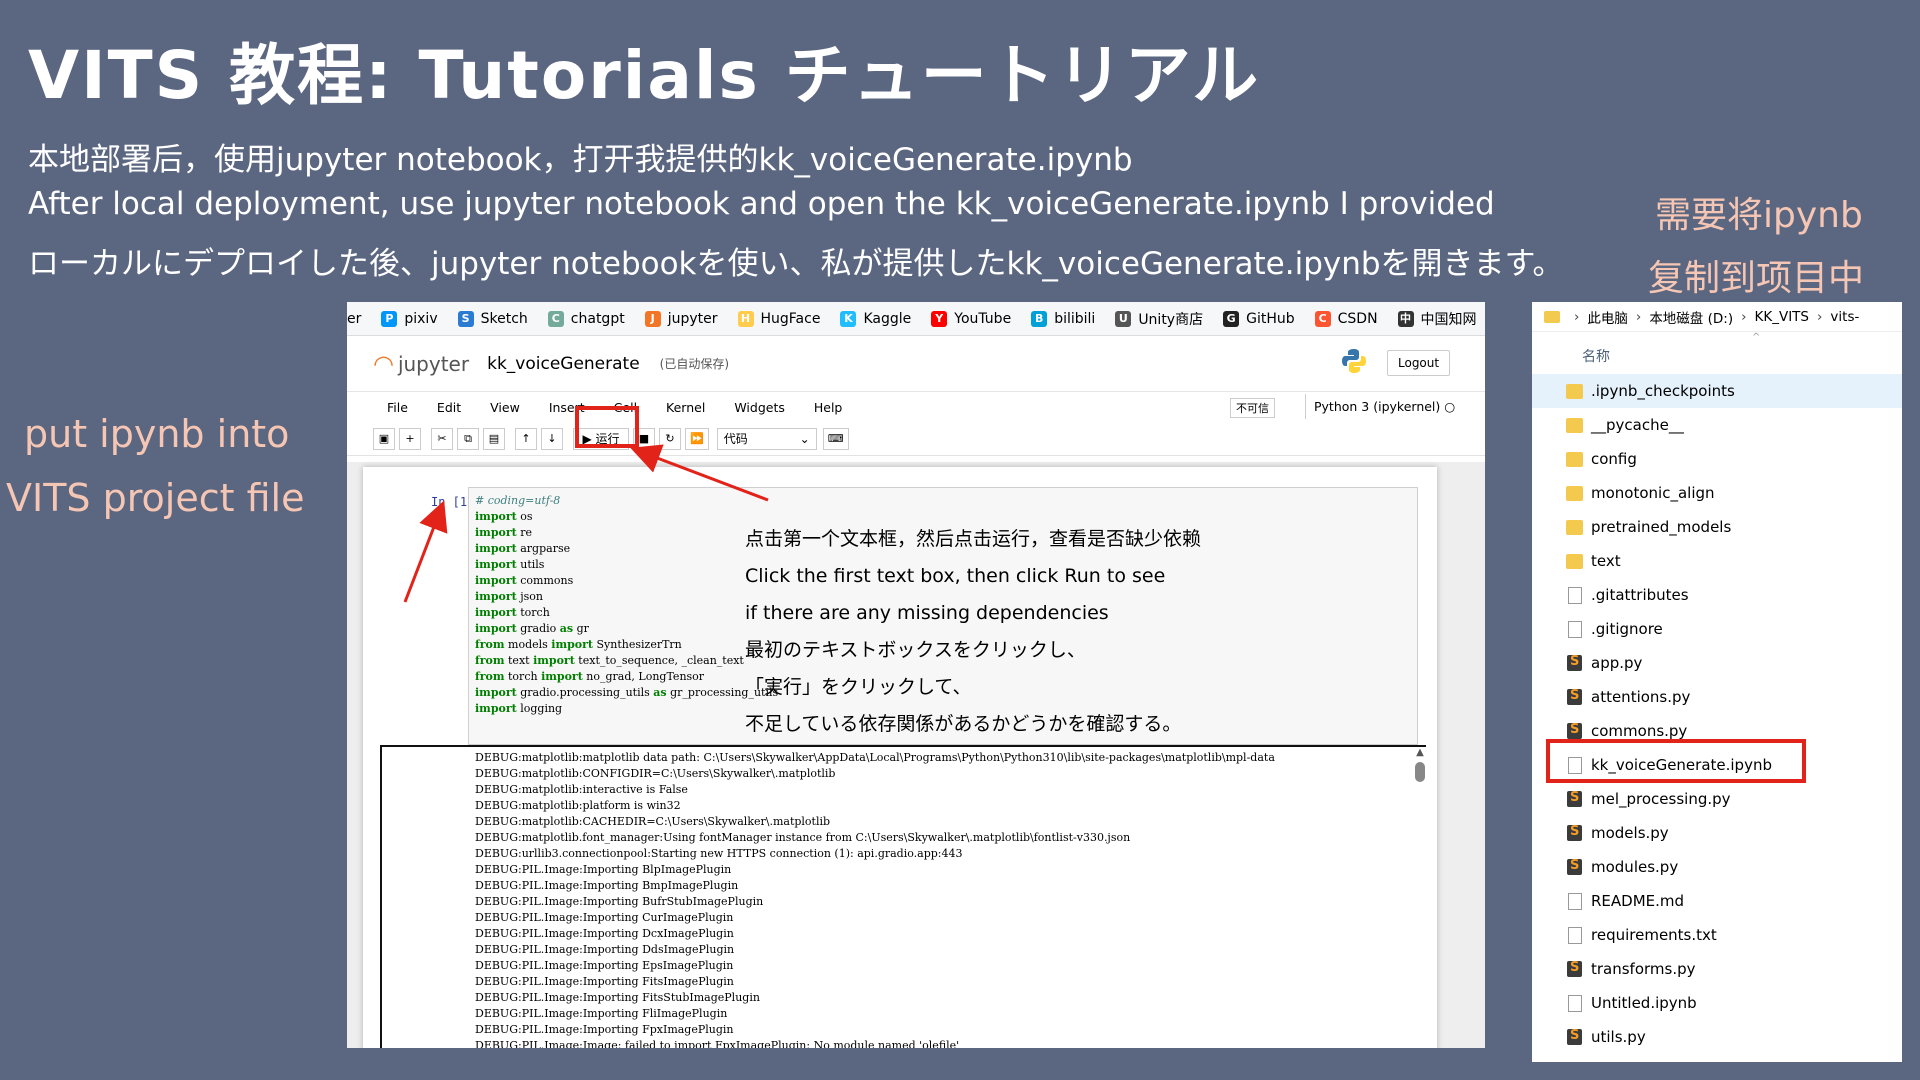 This screenshot has height=1080, width=1920. What do you see at coordinates (699, 473) in the screenshot?
I see `arrow-to-run-button` at bounding box center [699, 473].